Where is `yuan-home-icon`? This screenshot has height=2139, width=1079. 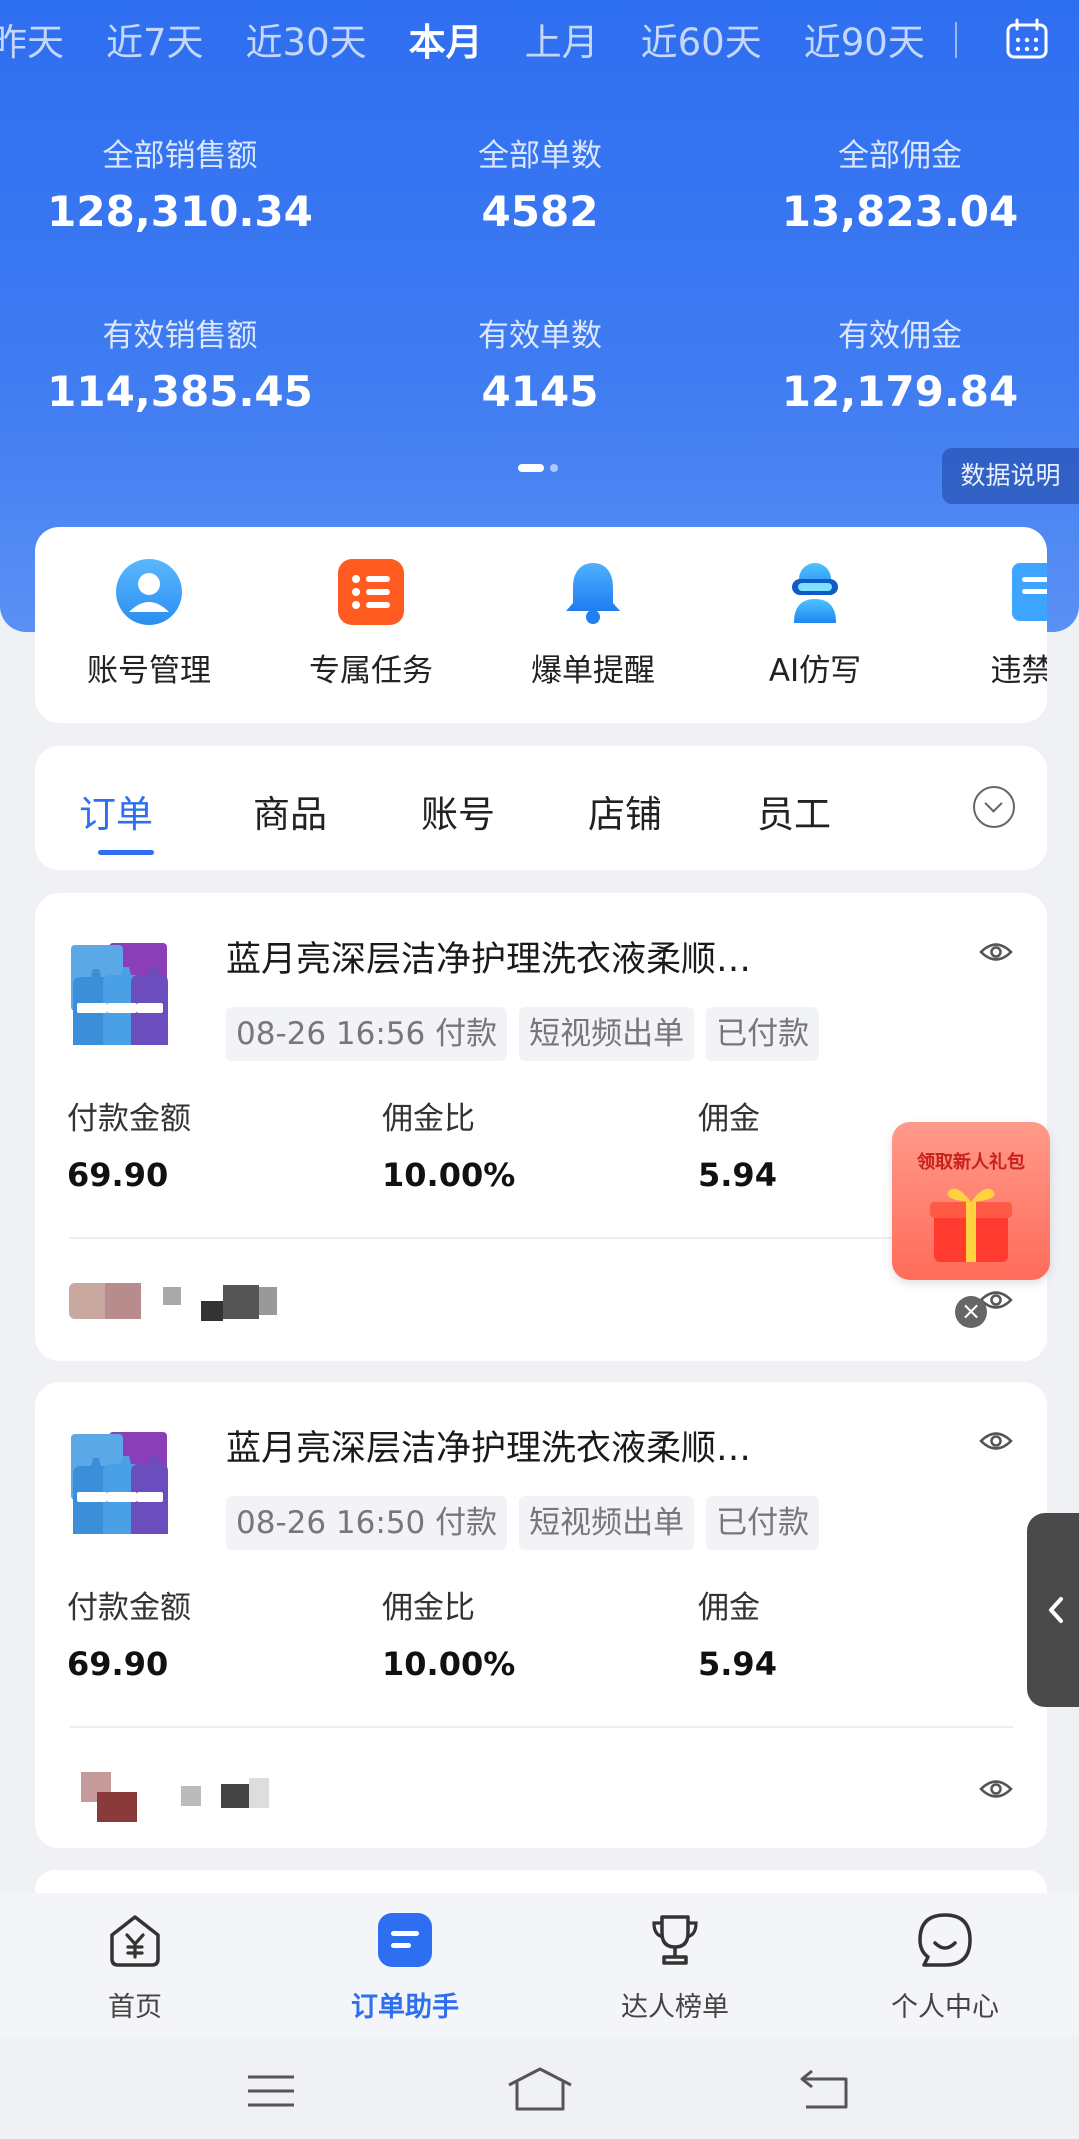
yuan-home-icon is located at coordinates (135, 1941).